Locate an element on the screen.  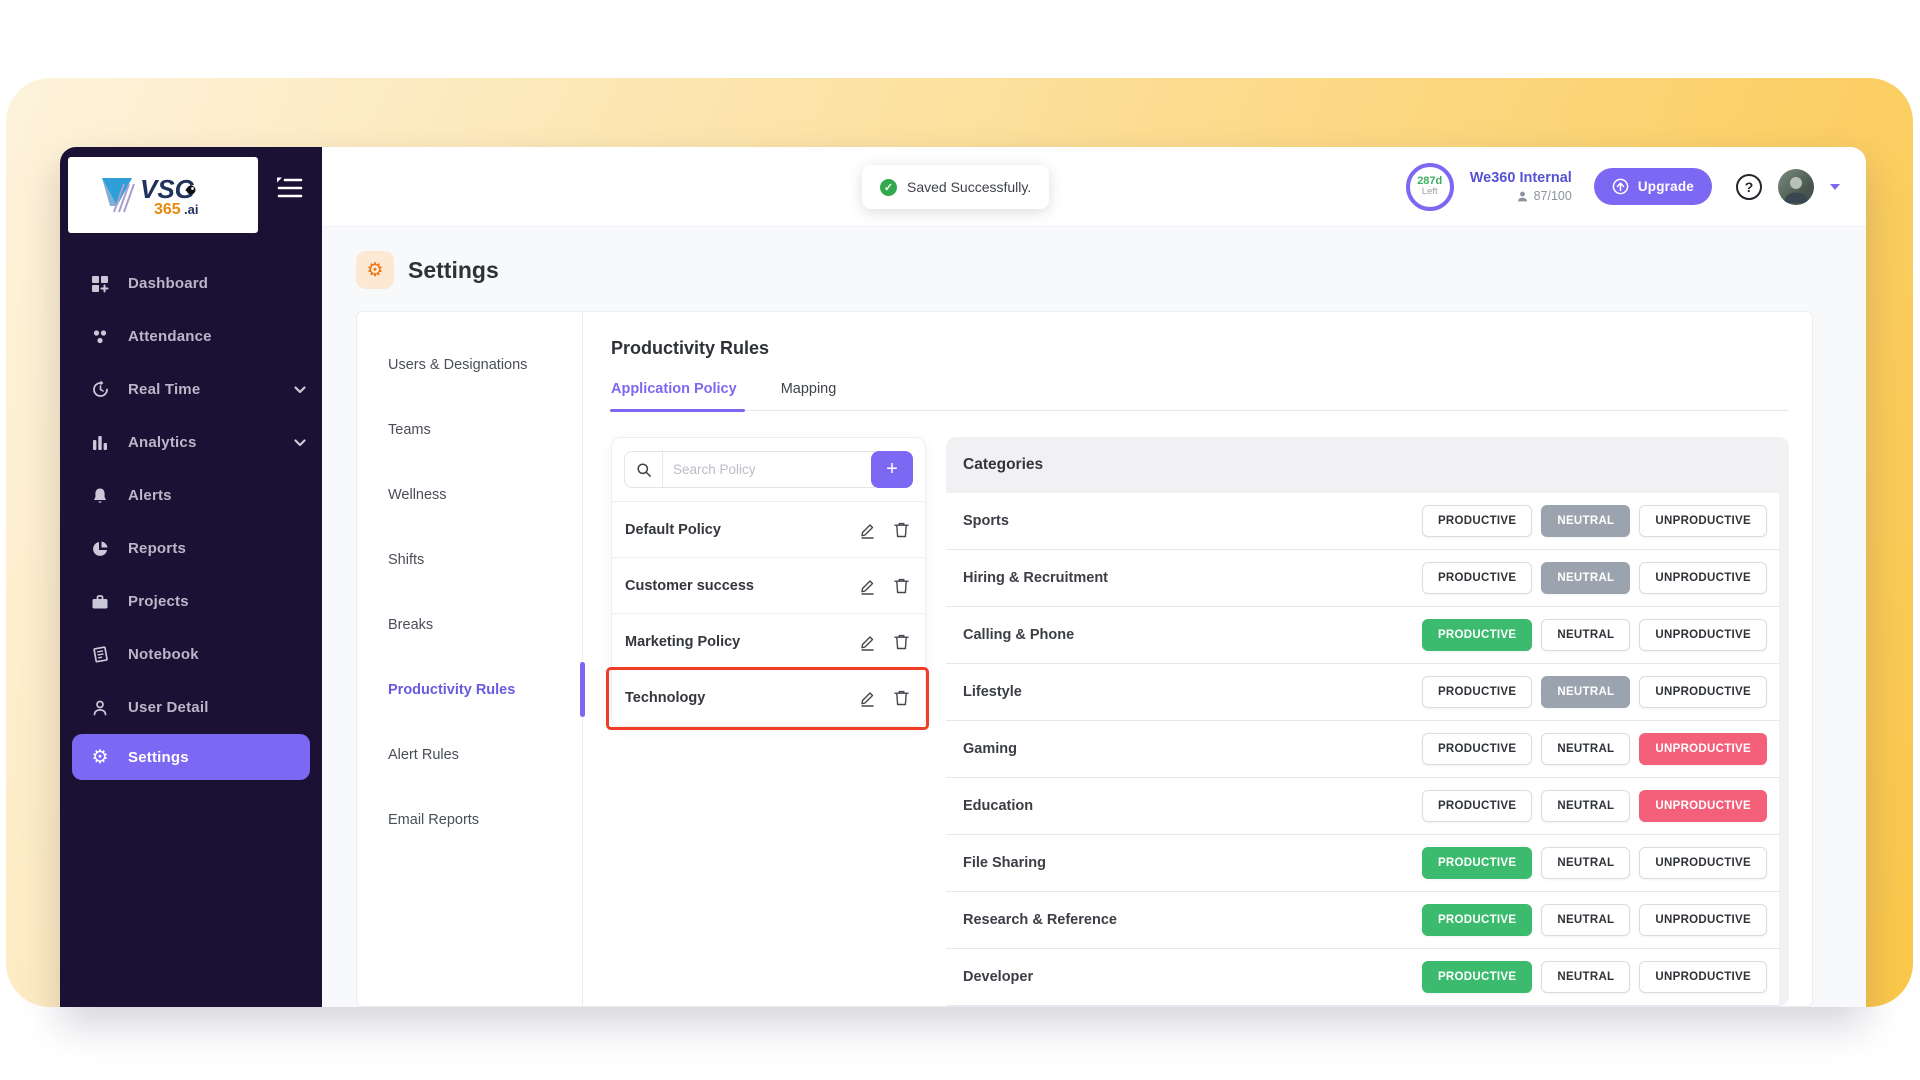
org-block: We360 Internal 87/100 is located at coordinates (1521, 186).